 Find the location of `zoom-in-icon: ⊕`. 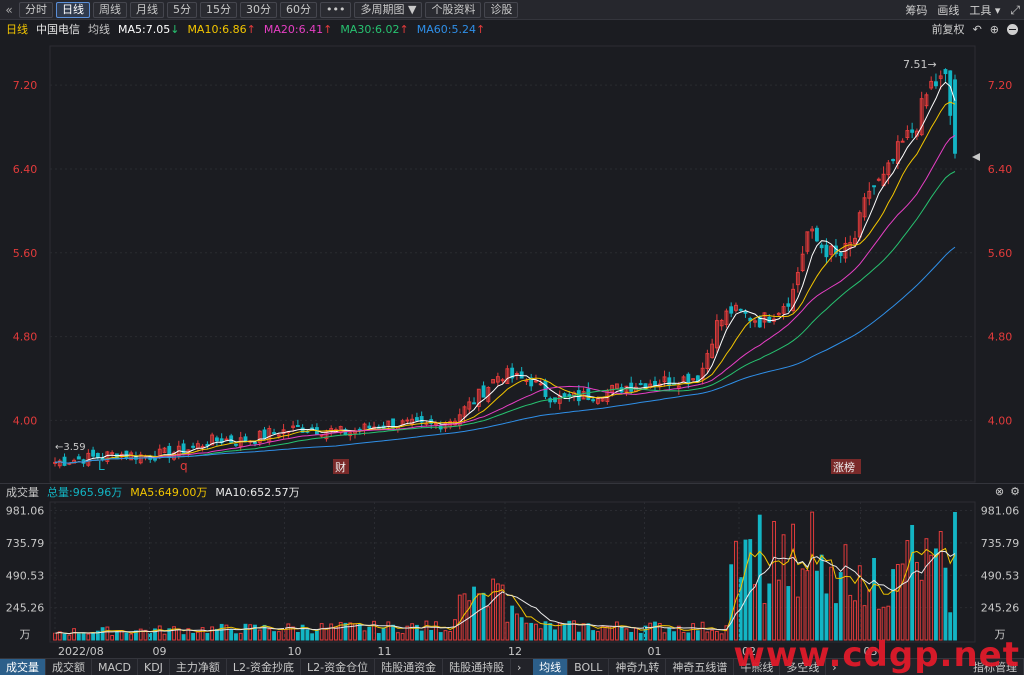

zoom-in-icon: ⊕ is located at coordinates (994, 29).